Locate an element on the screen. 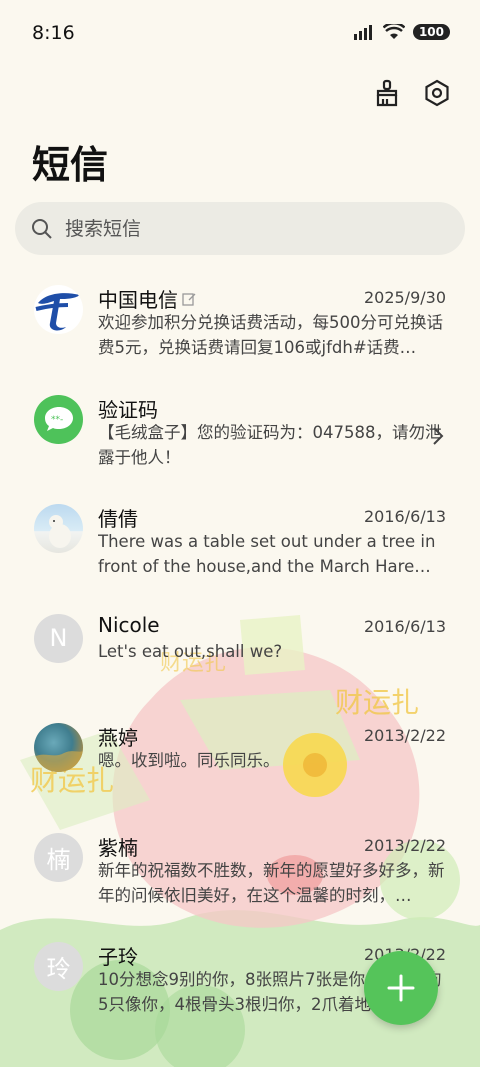 Image resolution: width=480 pixels, height=1067 pixels. china-telecom-avatar is located at coordinates (58, 309).